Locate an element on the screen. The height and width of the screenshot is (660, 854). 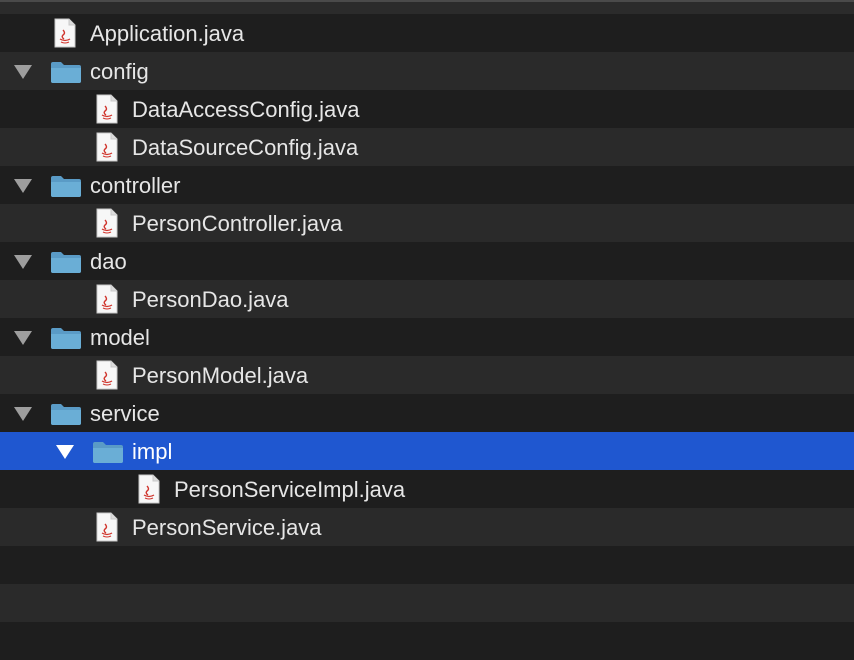
tree-file-row: PersonService.java is located at coordinates (427, 527).